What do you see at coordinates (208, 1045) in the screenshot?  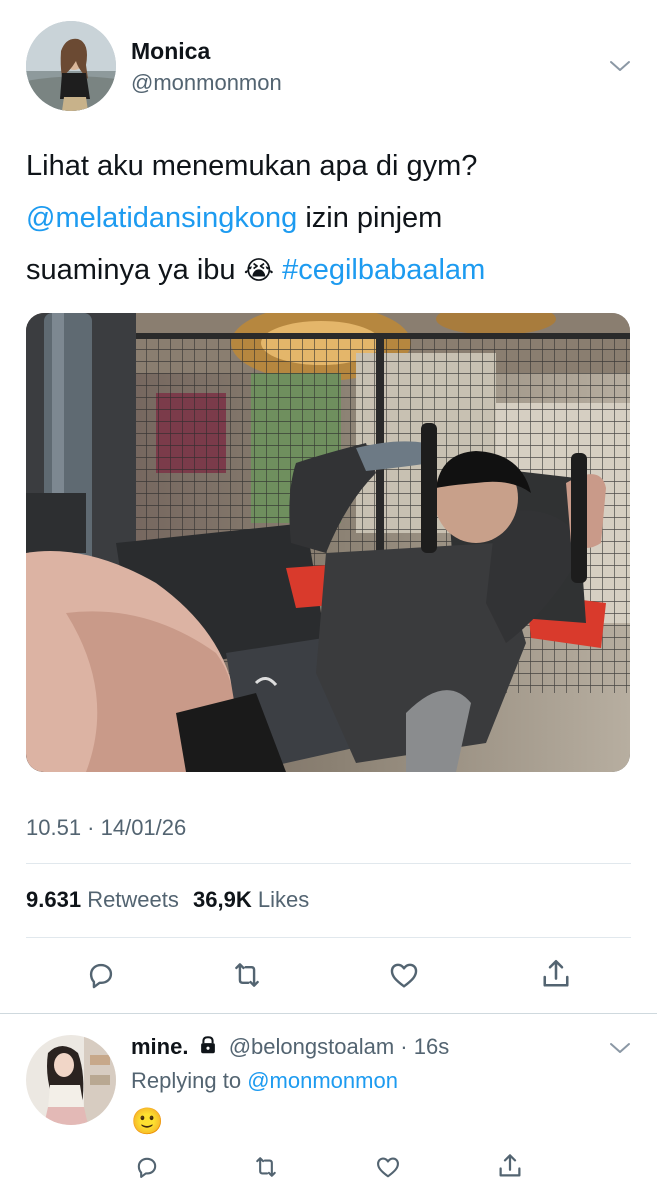 I see `lock-icon` at bounding box center [208, 1045].